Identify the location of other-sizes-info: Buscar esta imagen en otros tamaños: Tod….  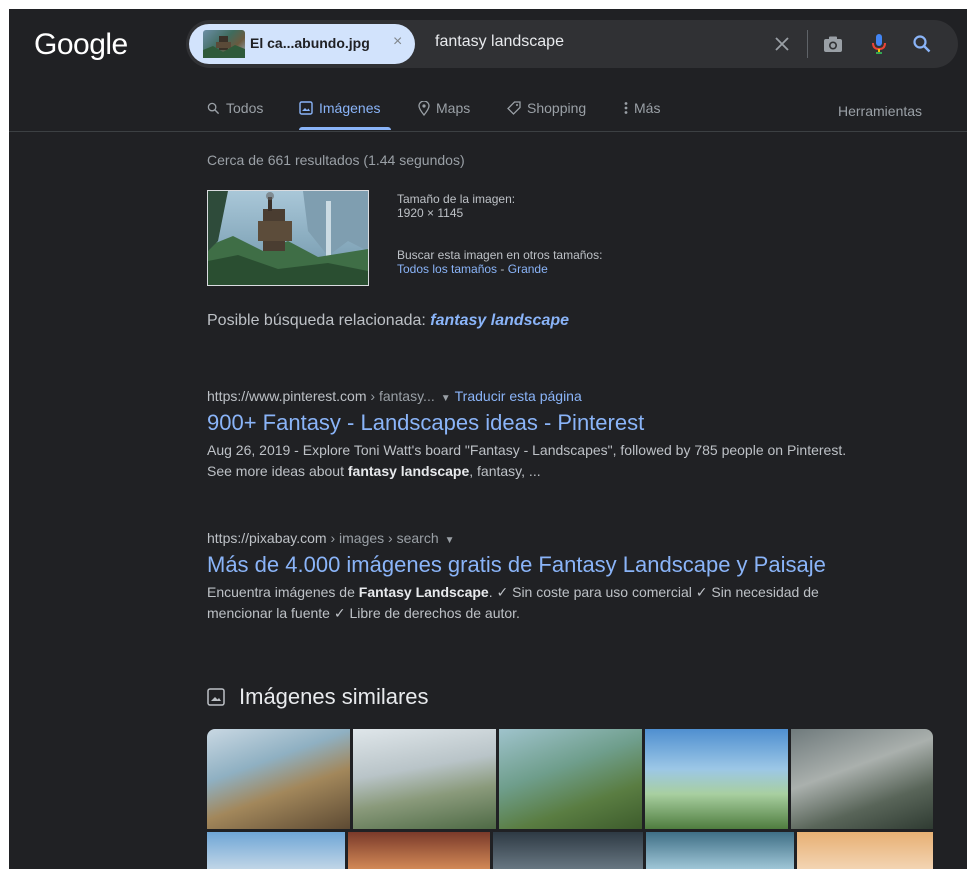
(499, 262).